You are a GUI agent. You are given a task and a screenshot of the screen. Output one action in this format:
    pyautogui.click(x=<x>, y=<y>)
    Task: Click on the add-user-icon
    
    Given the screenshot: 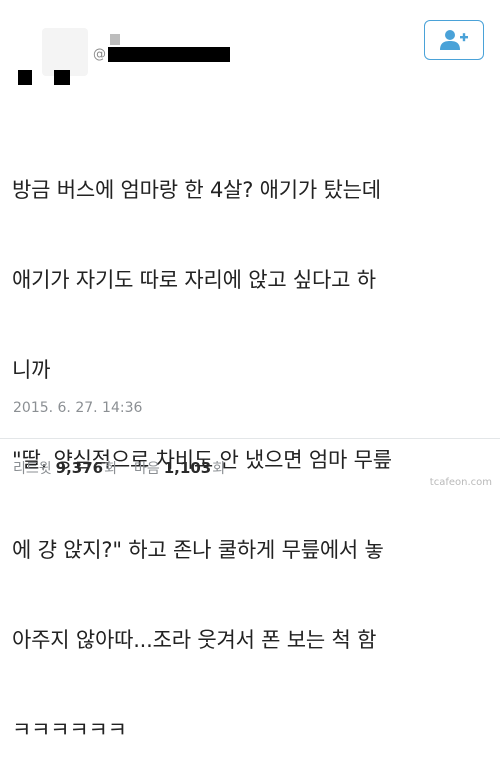 What is the action you would take?
    pyautogui.click(x=454, y=40)
    